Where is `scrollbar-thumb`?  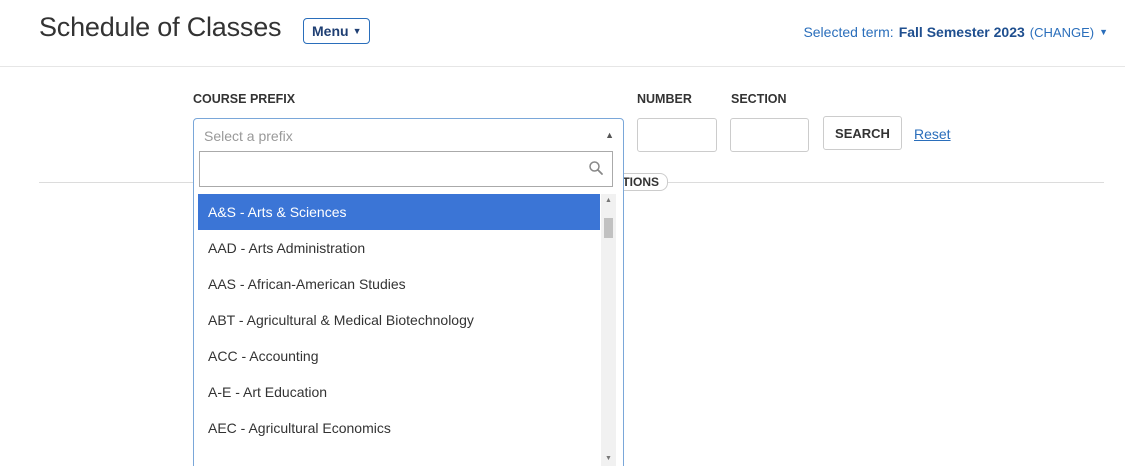
scrollbar-thumb is located at coordinates (608, 228).